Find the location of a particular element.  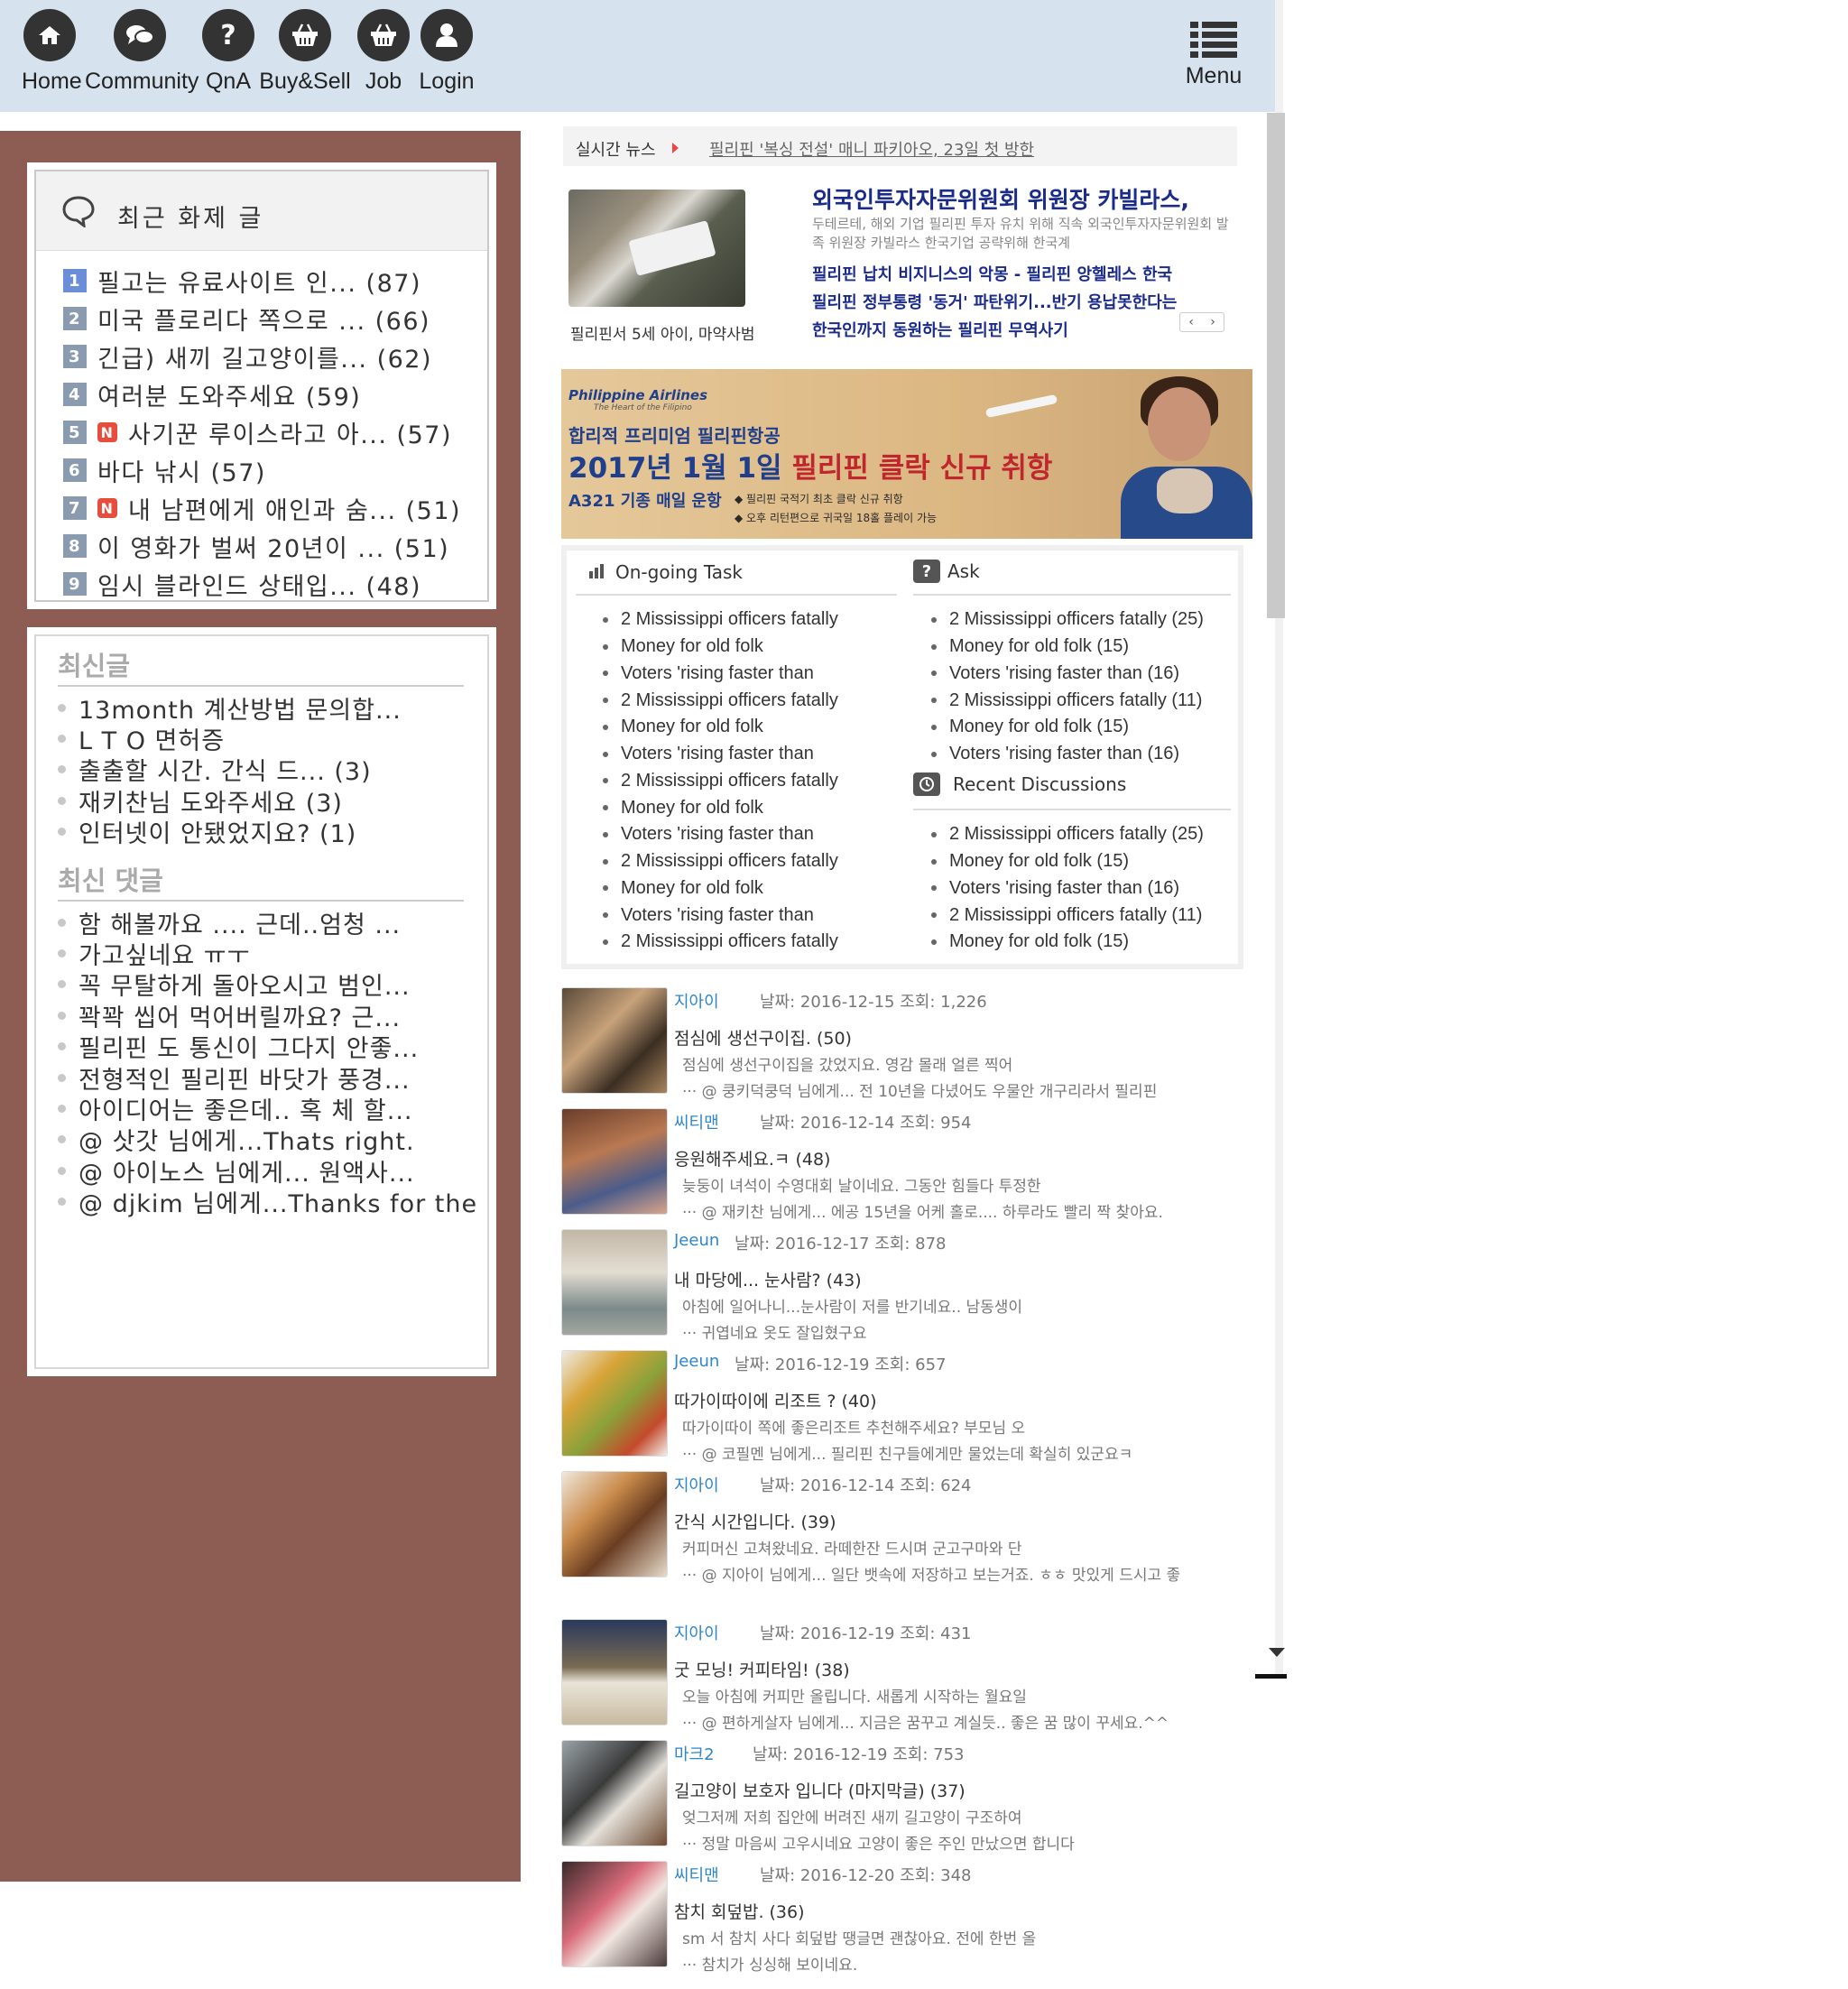

hot-topic-item: 8 이 영화가 벌써 20년이 ... (51) is located at coordinates (262, 546).